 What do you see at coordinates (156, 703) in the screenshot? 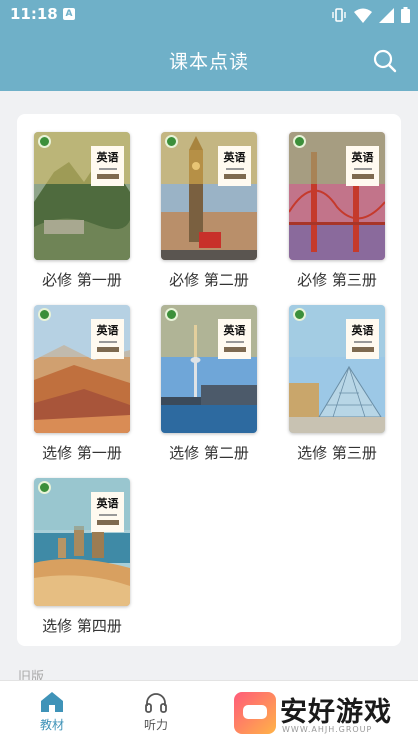
I see `headphones-icon` at bounding box center [156, 703].